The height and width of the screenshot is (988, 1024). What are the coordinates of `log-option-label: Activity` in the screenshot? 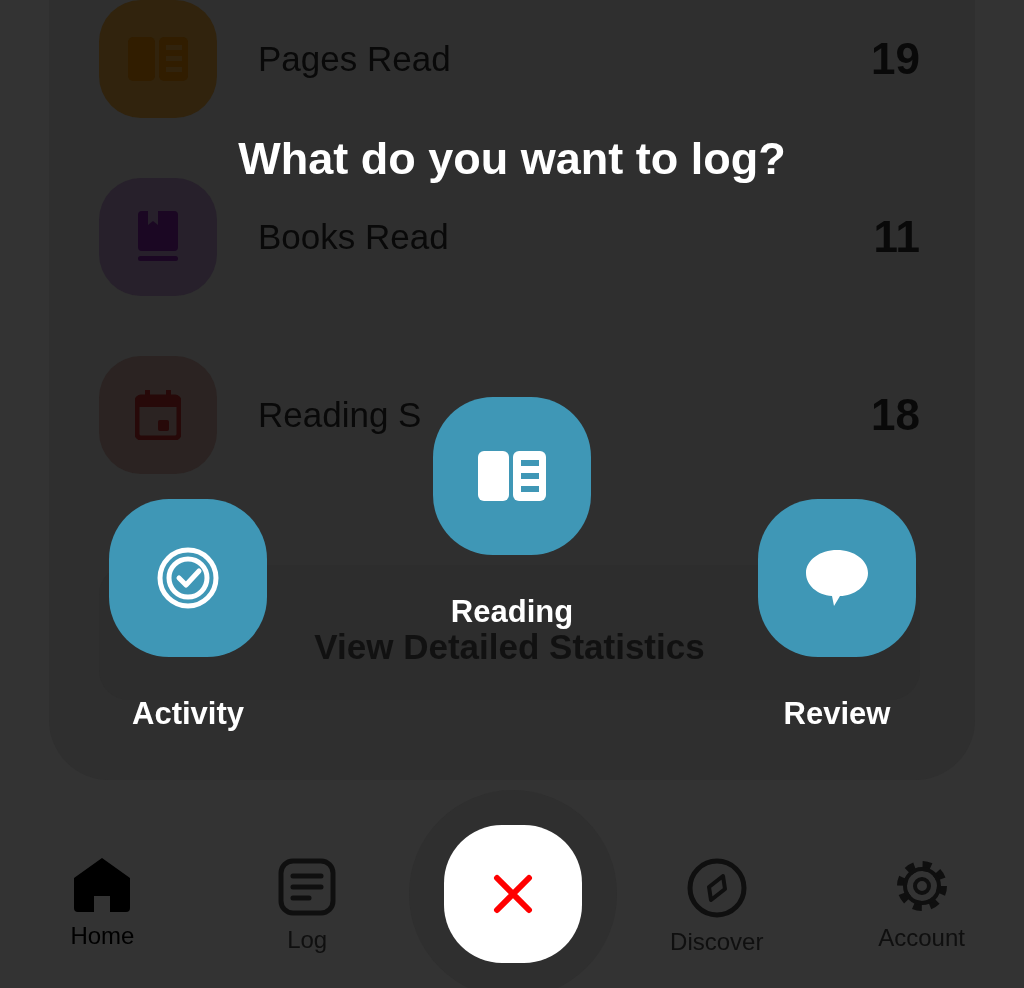 It's located at (188, 714).